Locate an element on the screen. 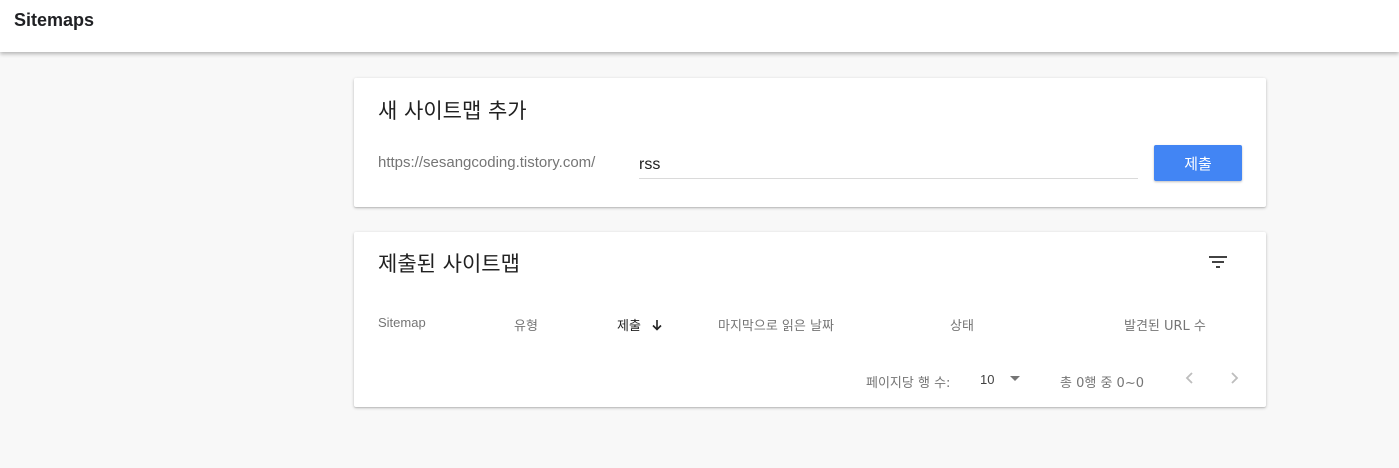 The width and height of the screenshot is (1399, 468). rows-per-page-value: 10 is located at coordinates (987, 379).